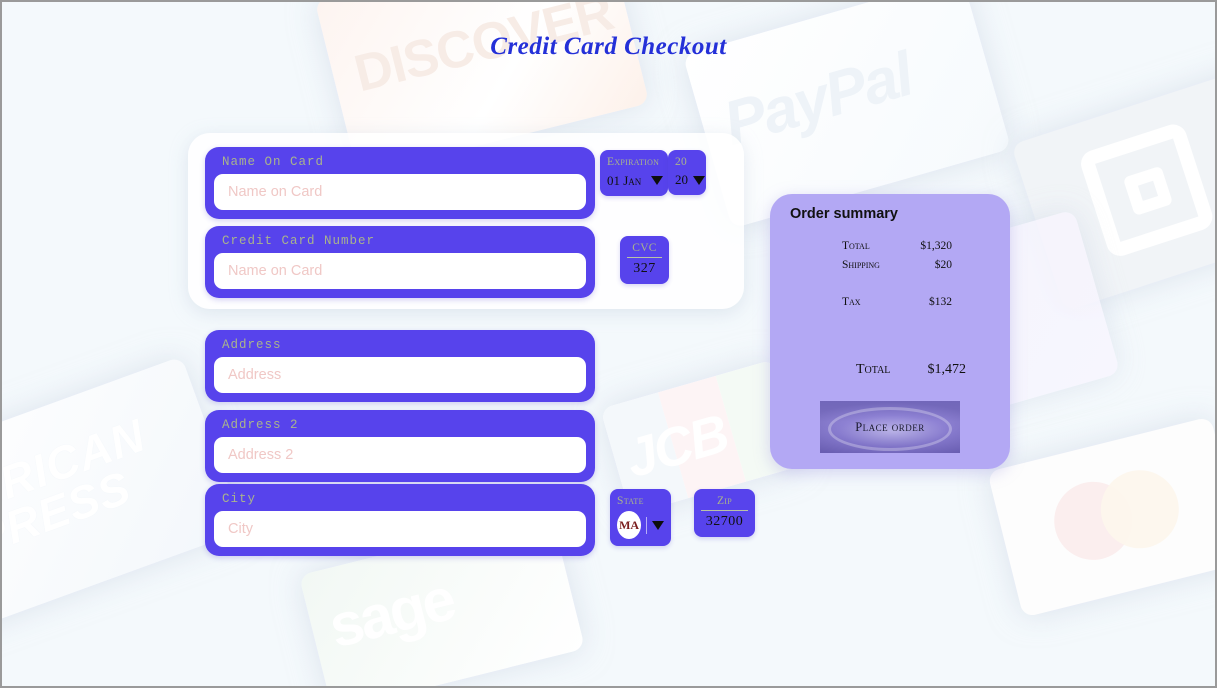  I want to click on expiration-month-select: 01 Jan, so click(635, 180).